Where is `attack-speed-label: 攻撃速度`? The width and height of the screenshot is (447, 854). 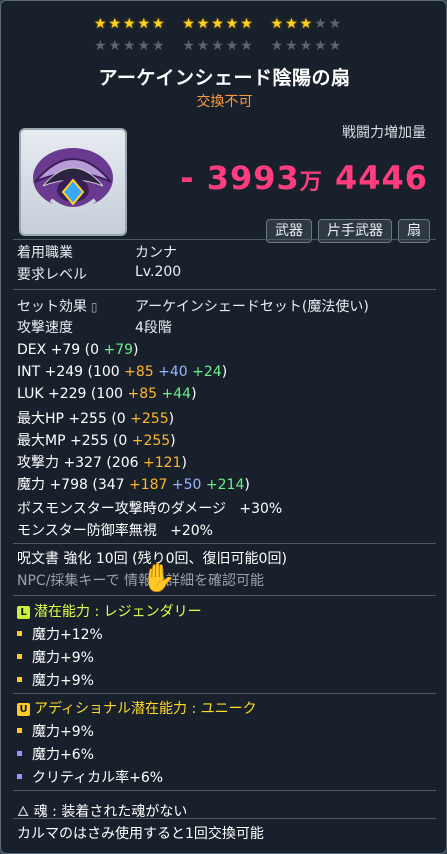
attack-speed-label: 攻撃速度 is located at coordinates (45, 328).